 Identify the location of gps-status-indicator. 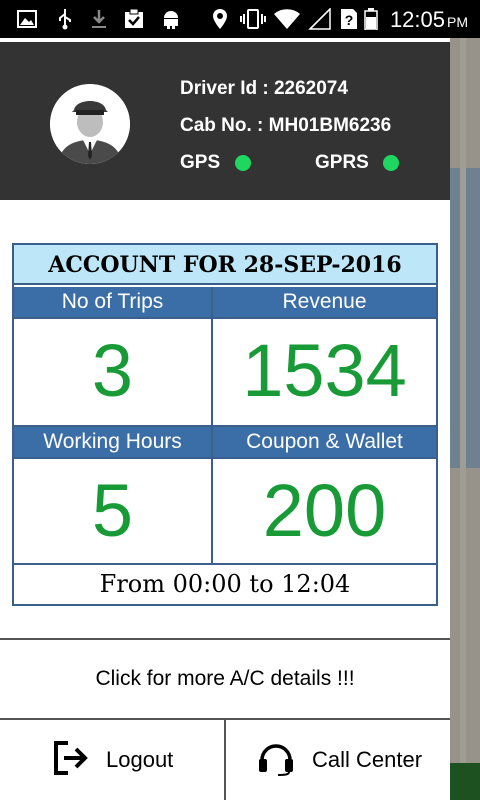
(243, 163).